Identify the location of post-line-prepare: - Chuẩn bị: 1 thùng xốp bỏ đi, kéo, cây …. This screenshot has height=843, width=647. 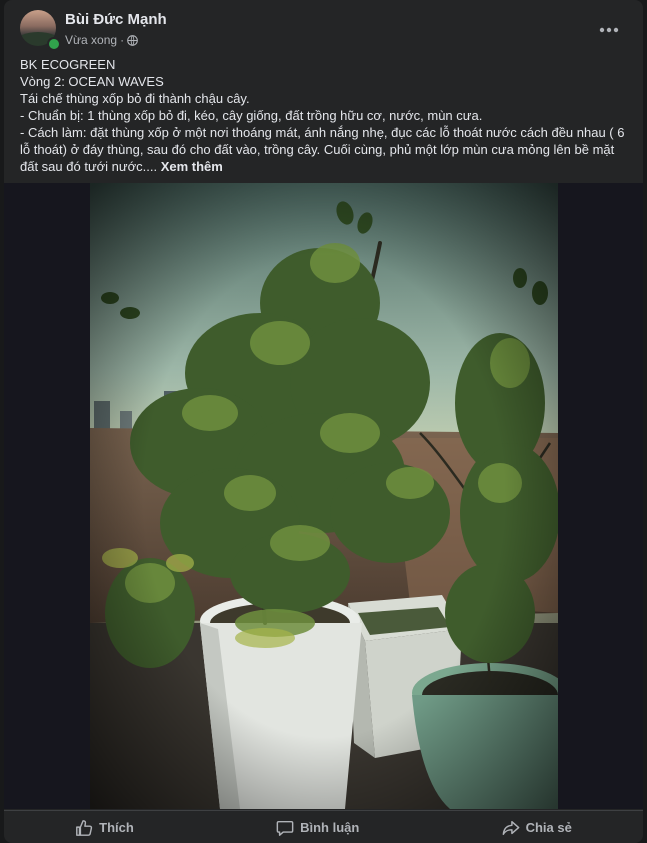
(251, 115).